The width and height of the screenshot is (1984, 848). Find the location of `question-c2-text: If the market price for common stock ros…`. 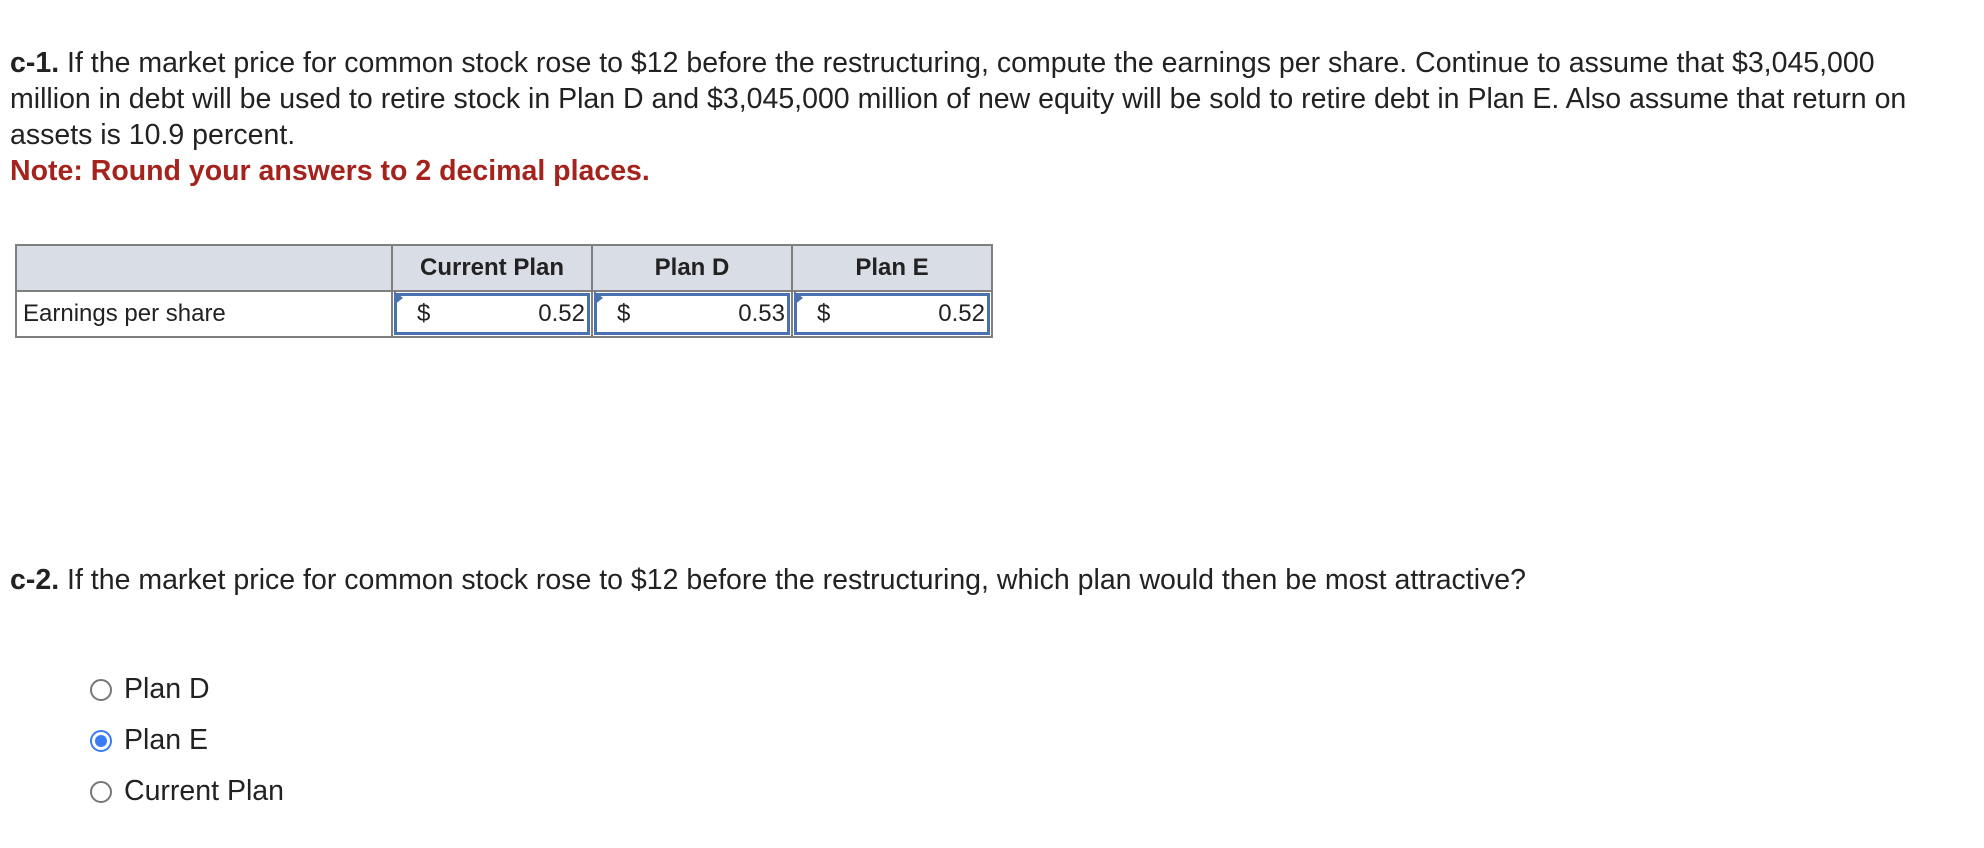

question-c2-text: If the market price for common stock ros… is located at coordinates (792, 580).